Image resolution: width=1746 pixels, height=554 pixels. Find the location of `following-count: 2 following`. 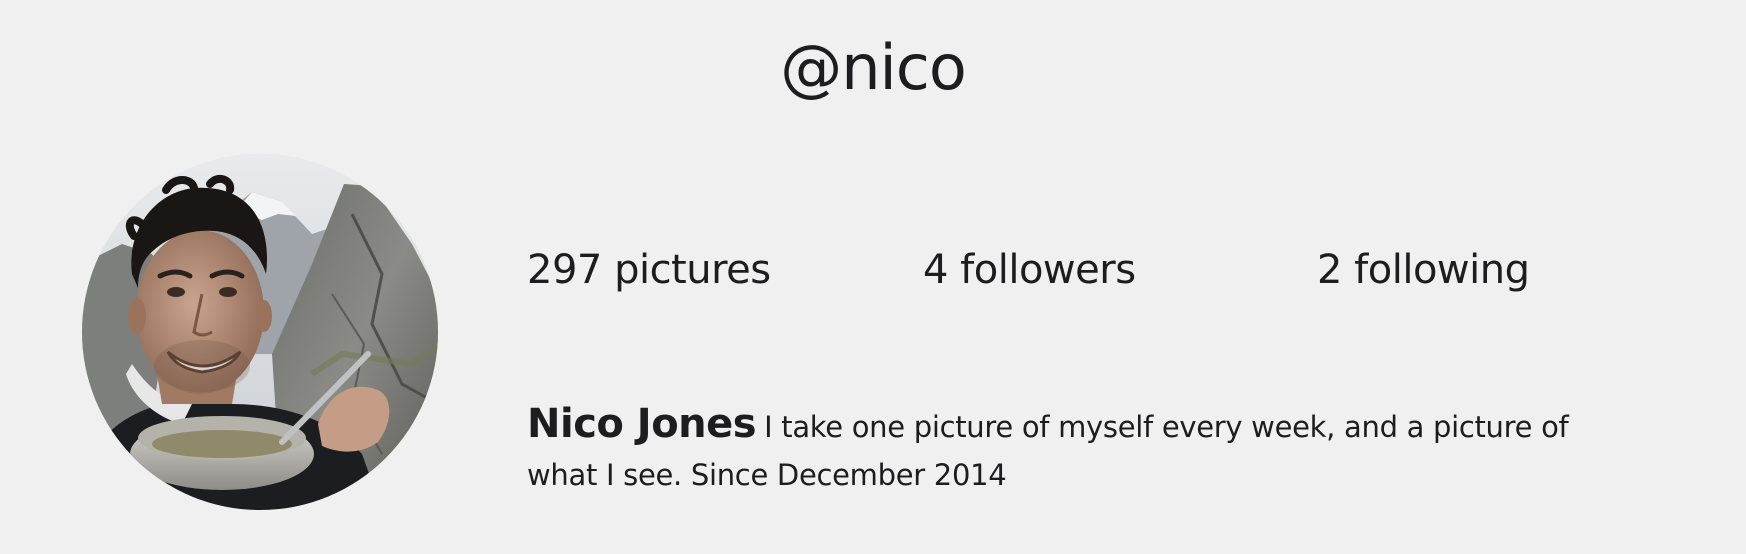

following-count: 2 following is located at coordinates (1423, 270).